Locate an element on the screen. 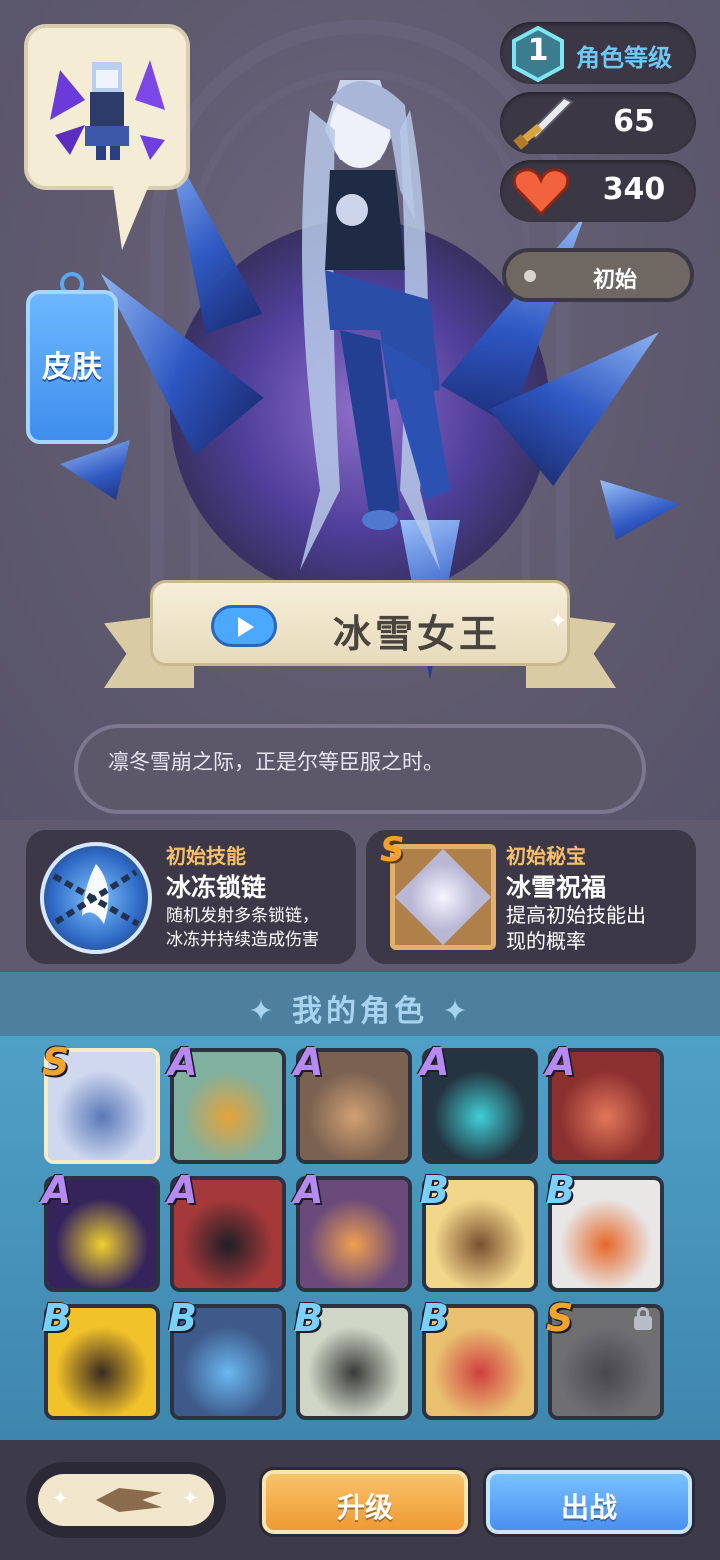  initial-treasure-card: S 初始秘宝 冰雪祝福 提高初始技能出 现的概率 is located at coordinates (531, 897).